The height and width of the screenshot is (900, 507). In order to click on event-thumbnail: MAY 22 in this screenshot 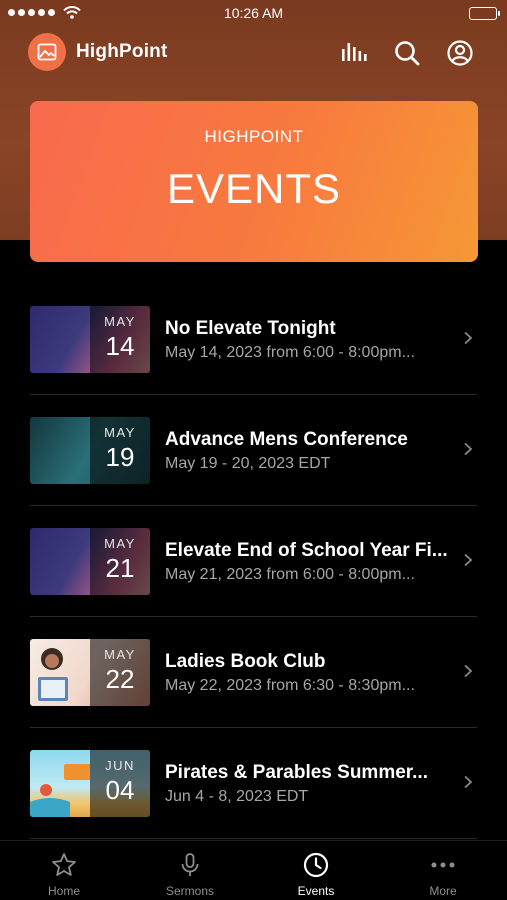, I will do `click(90, 672)`.